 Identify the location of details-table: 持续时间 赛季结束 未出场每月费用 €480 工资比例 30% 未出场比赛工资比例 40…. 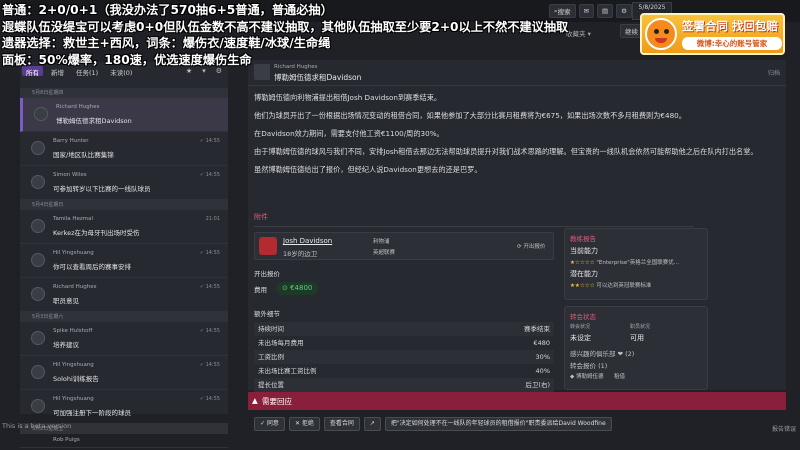
(404, 357).